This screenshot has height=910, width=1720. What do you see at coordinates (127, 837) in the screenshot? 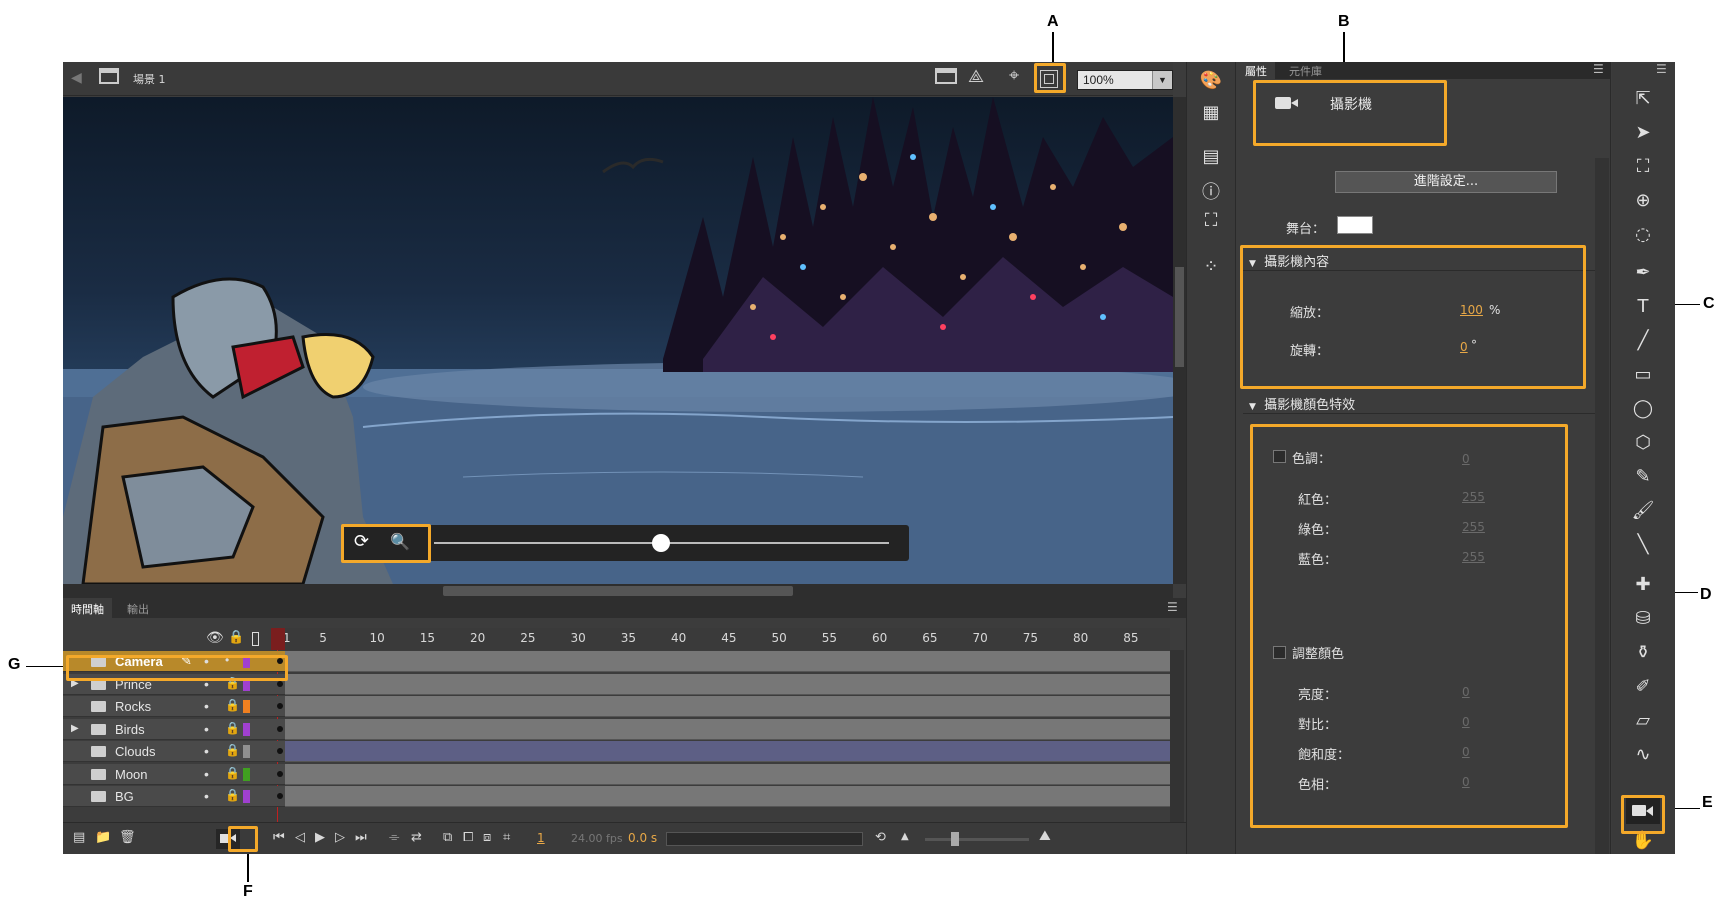
I see `delete-layer-icon: 🗑` at bounding box center [127, 837].